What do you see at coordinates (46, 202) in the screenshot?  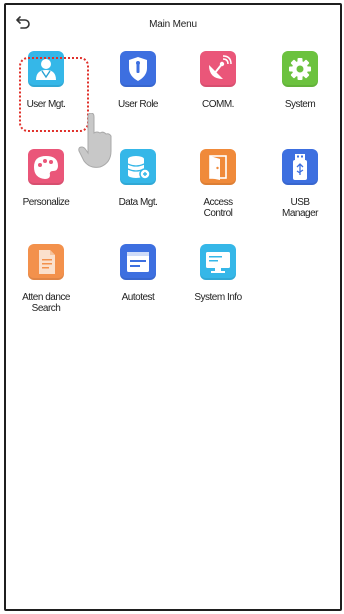 I see `menu-item-label: Personalize` at bounding box center [46, 202].